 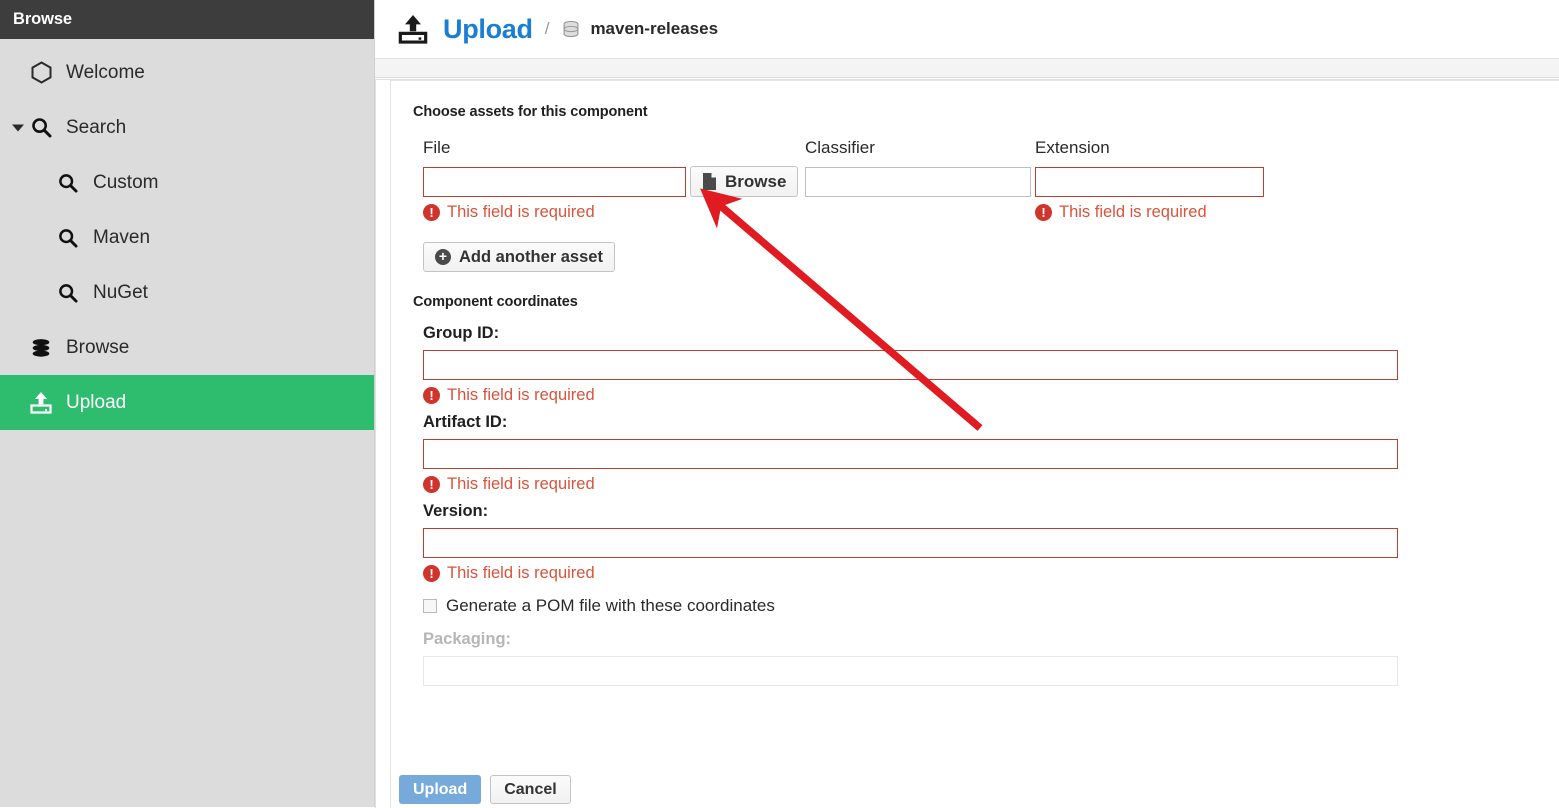 I want to click on sidebar-item-search: Search, so click(x=187, y=127).